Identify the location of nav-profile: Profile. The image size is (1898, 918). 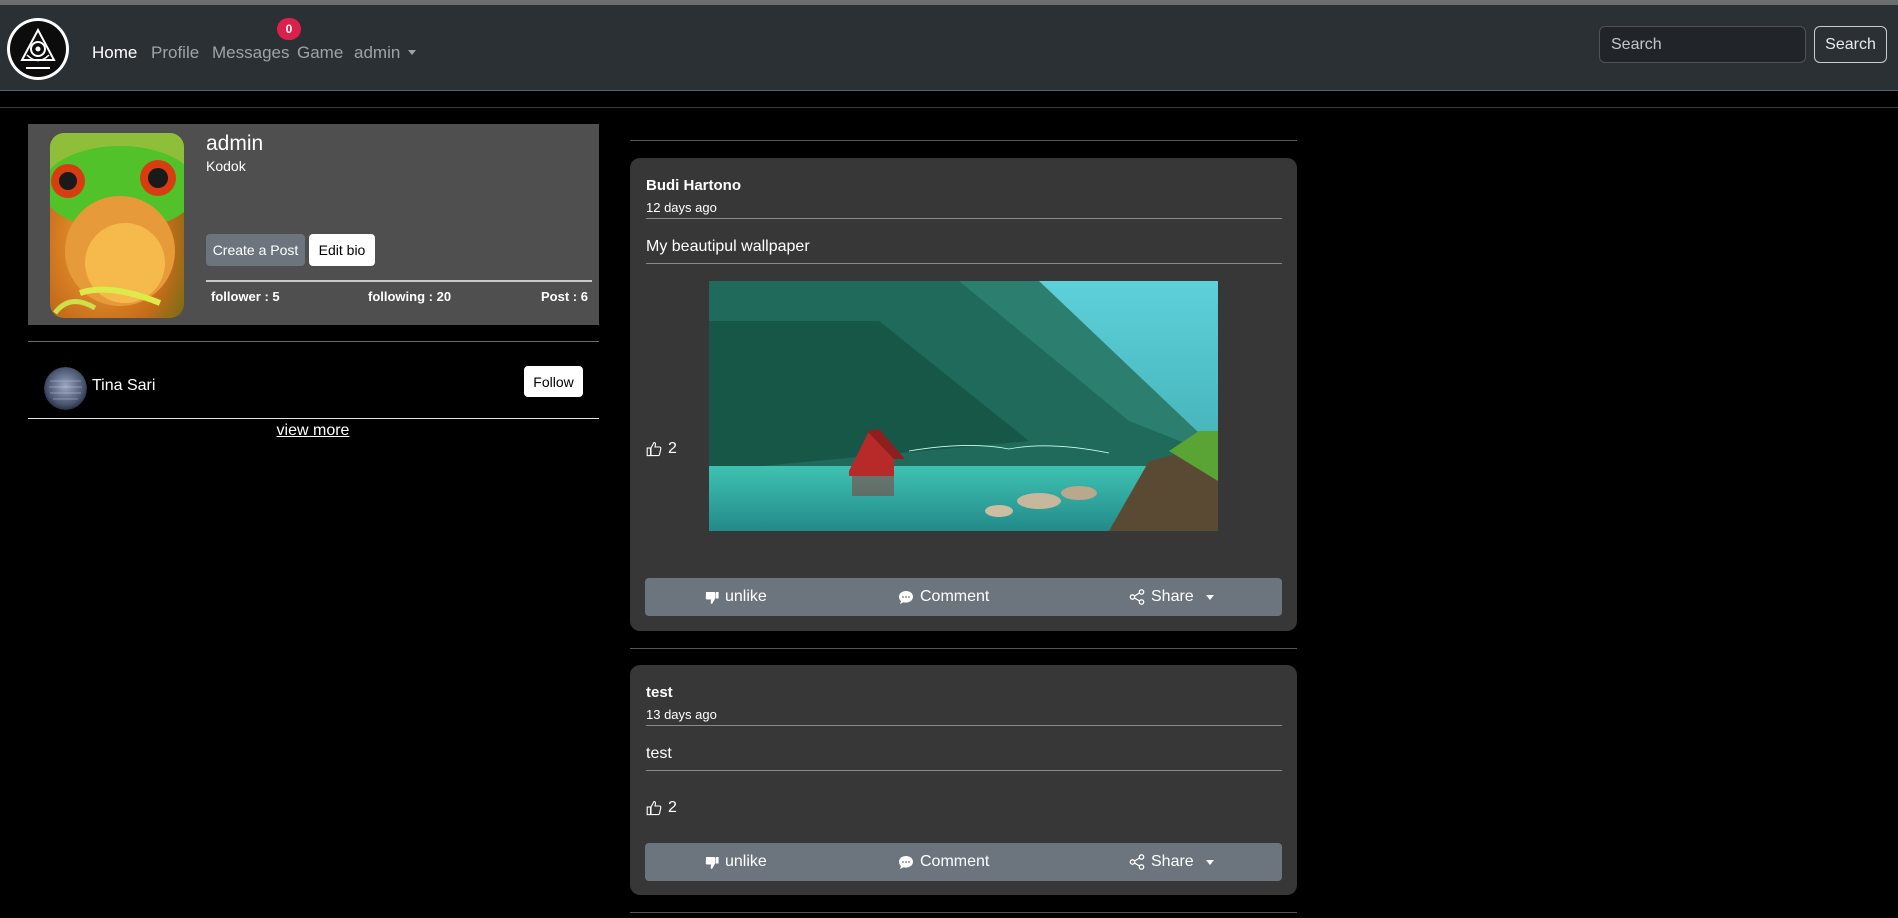
(175, 53).